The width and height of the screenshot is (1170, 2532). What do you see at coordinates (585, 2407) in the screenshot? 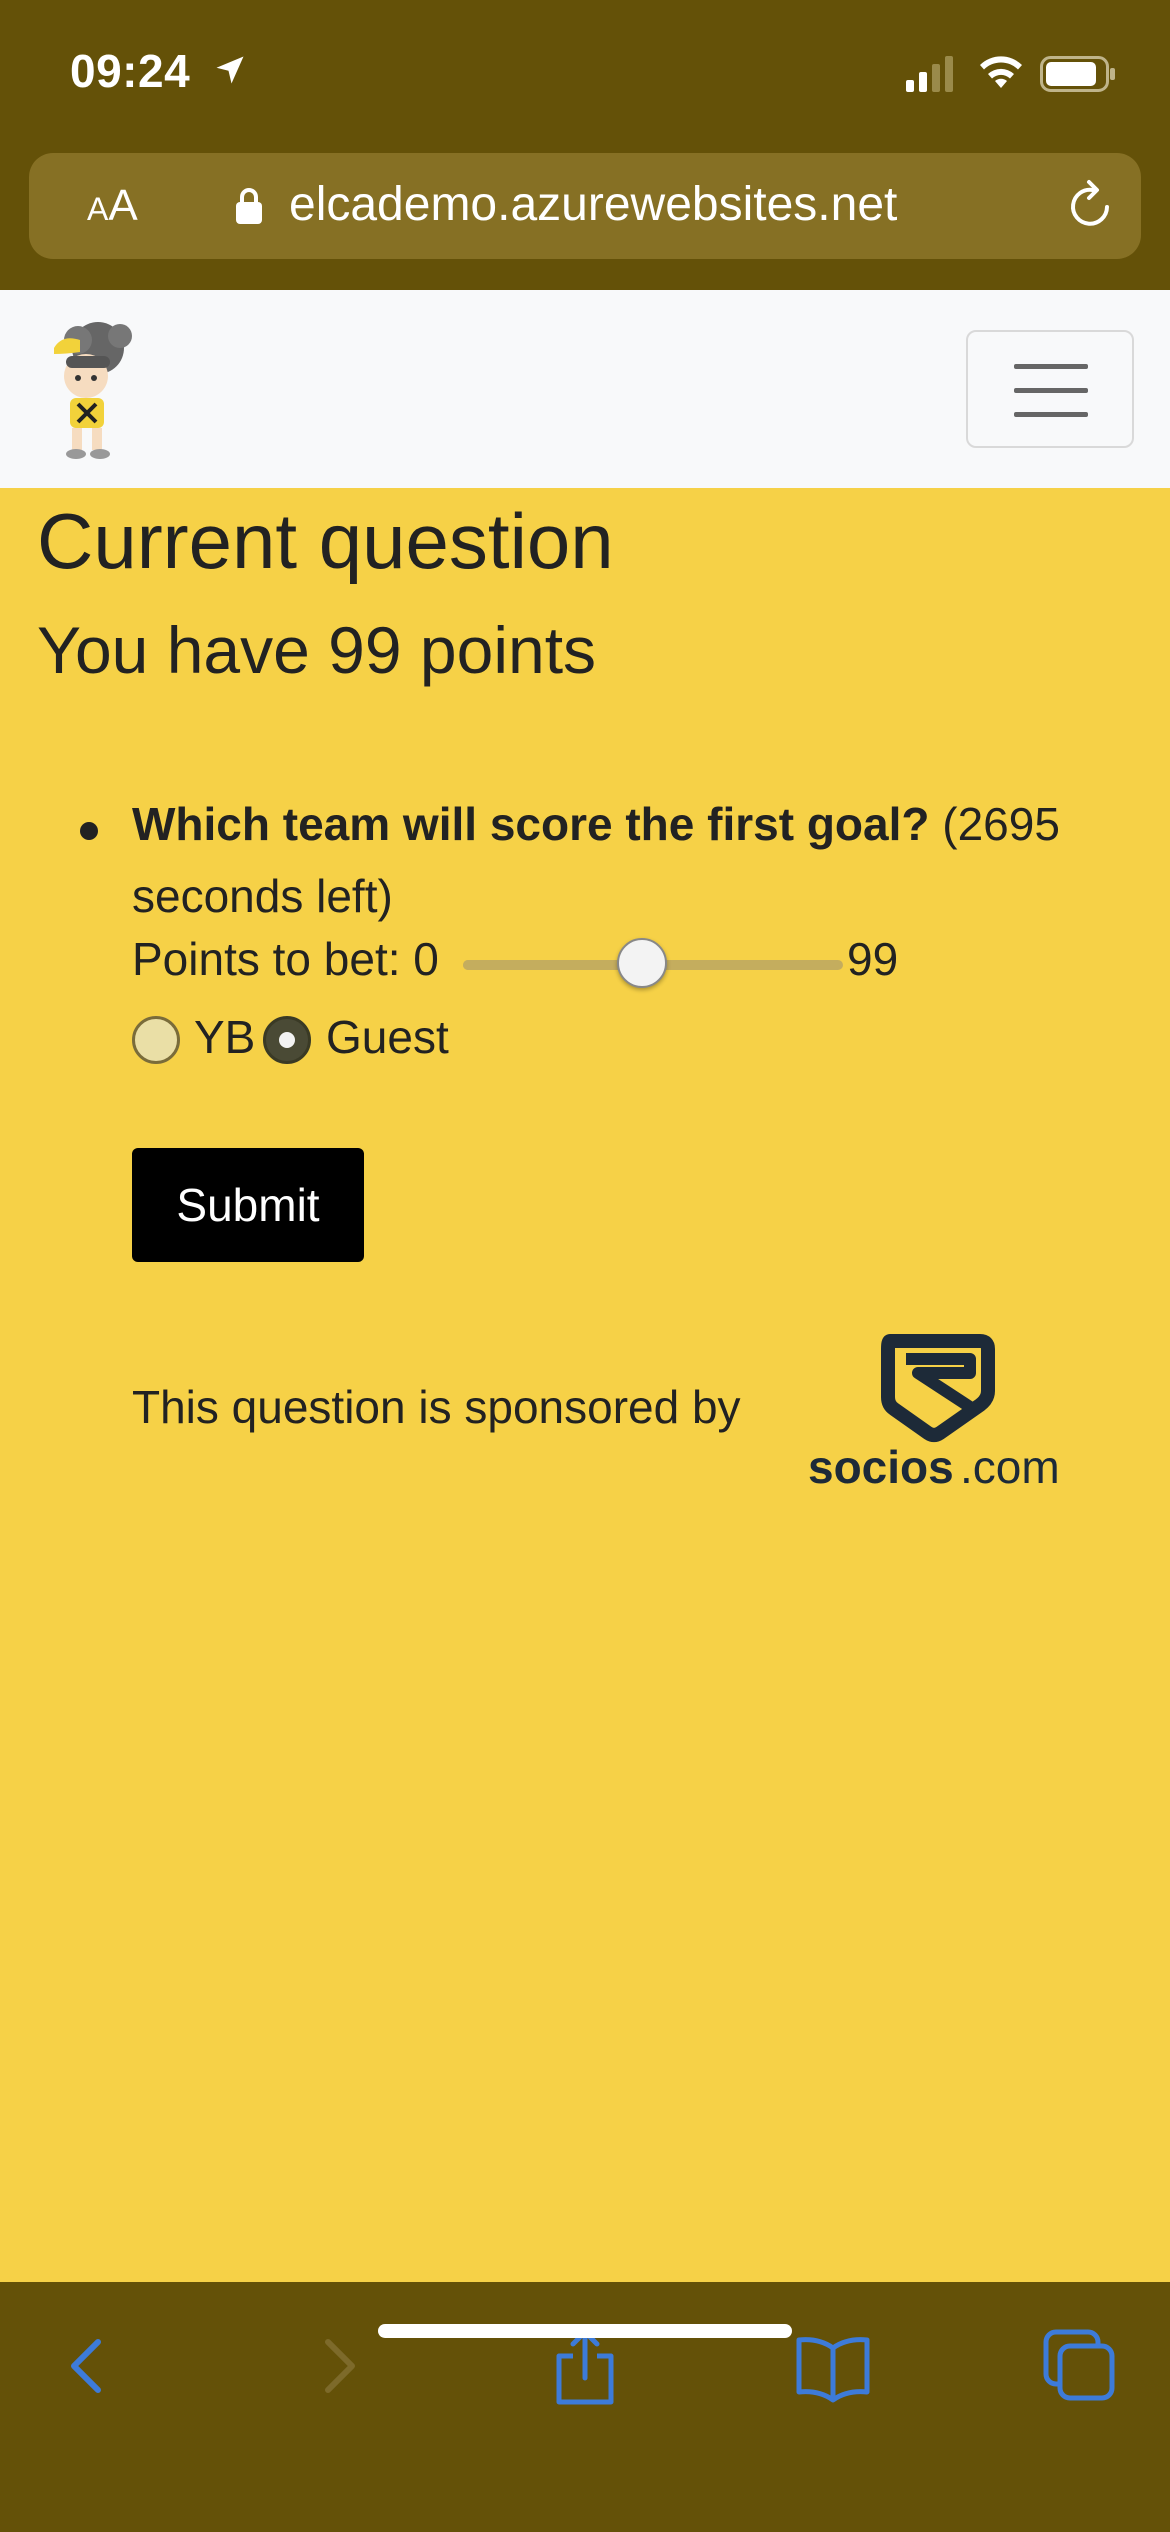
I see `browser-bottom-toolbar` at bounding box center [585, 2407].